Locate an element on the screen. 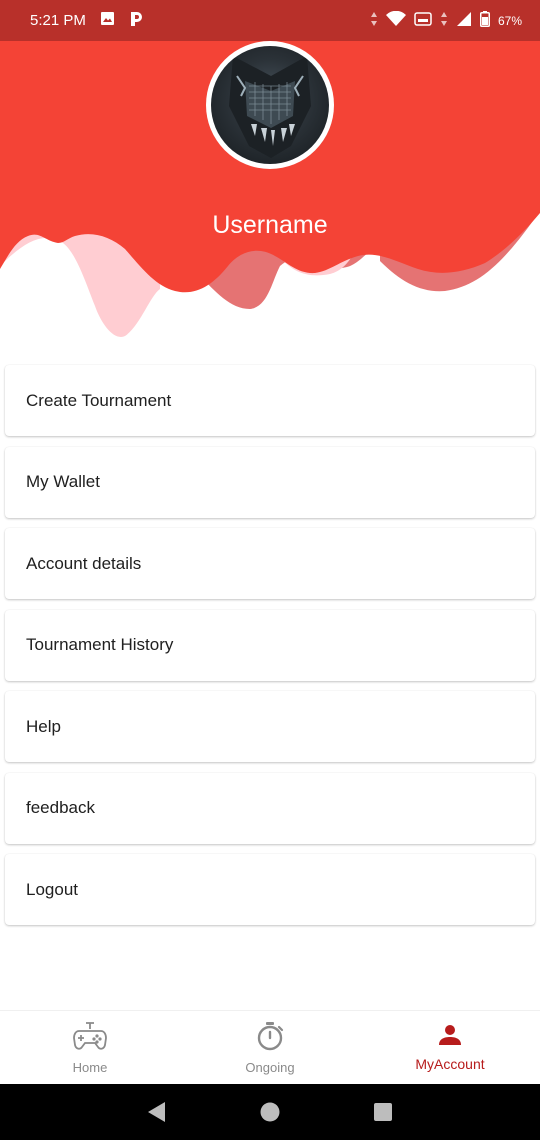  system-nav is located at coordinates (270, 1112).